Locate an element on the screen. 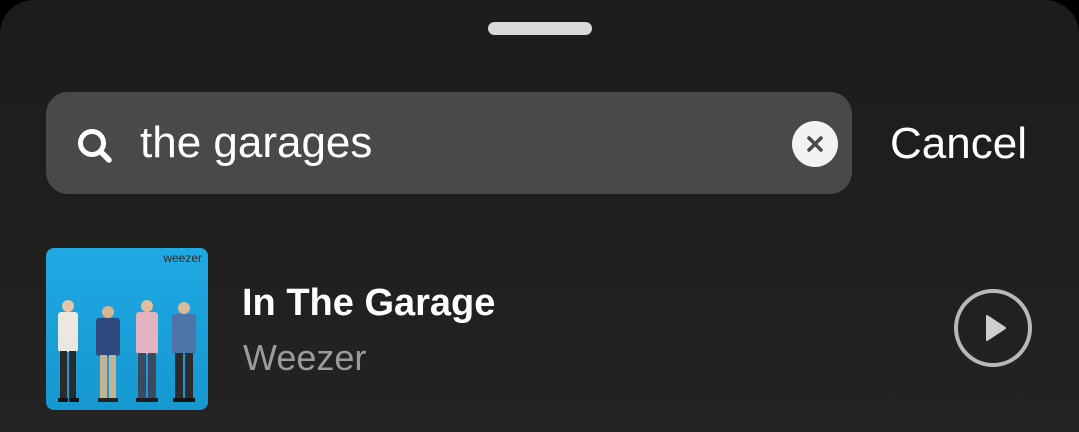 The image size is (1079, 432). track-title: In The Garage is located at coordinates (369, 303).